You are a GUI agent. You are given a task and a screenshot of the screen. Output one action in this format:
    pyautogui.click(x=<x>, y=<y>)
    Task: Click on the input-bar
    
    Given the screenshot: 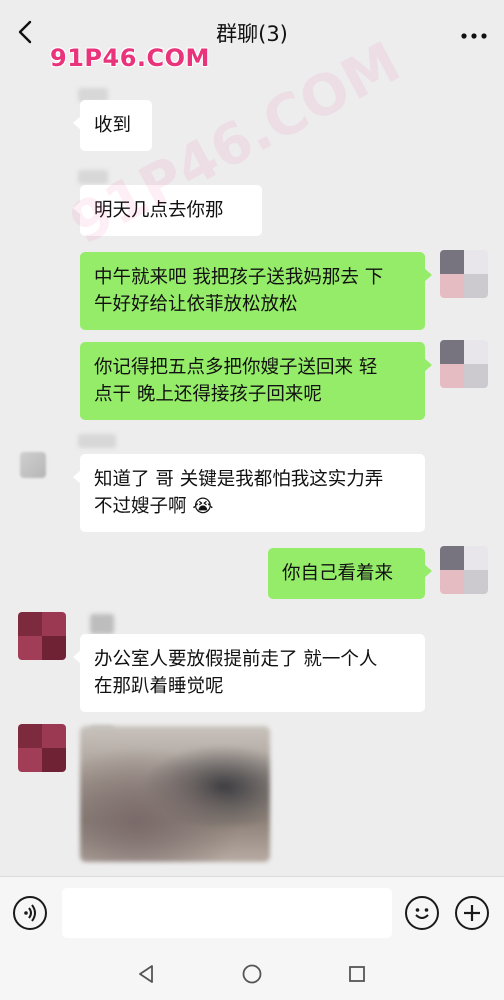 What is the action you would take?
    pyautogui.click(x=252, y=912)
    